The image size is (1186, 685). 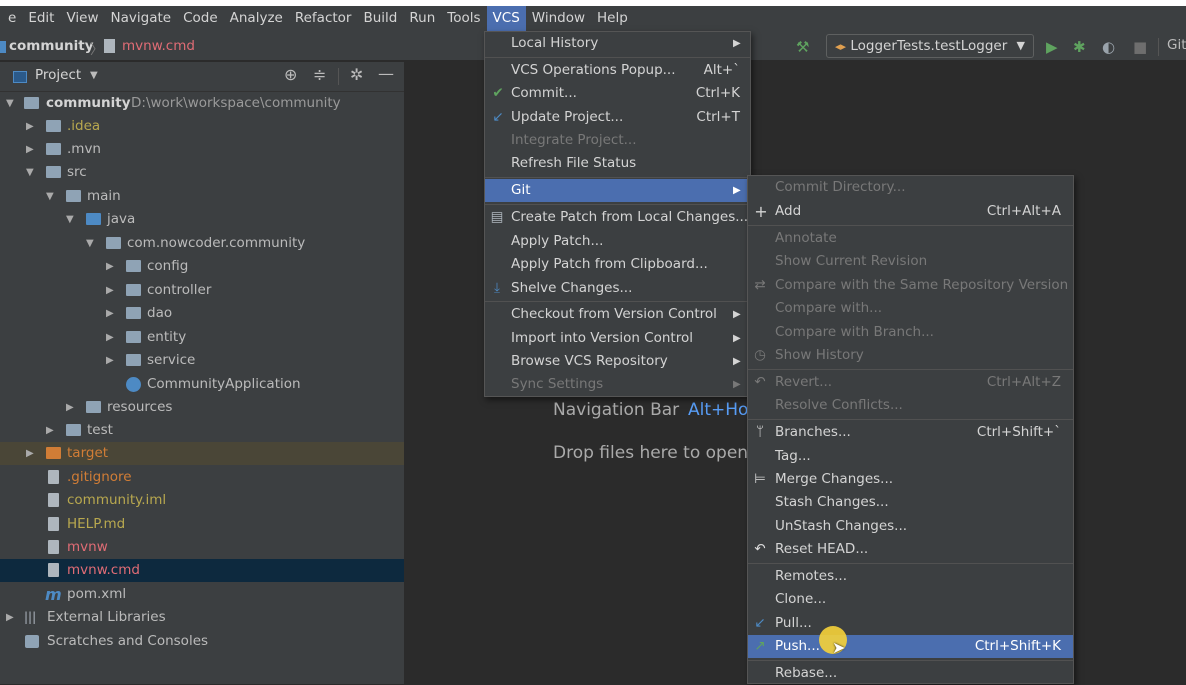 I want to click on build-hammer-icon: ⚒, so click(x=802, y=47).